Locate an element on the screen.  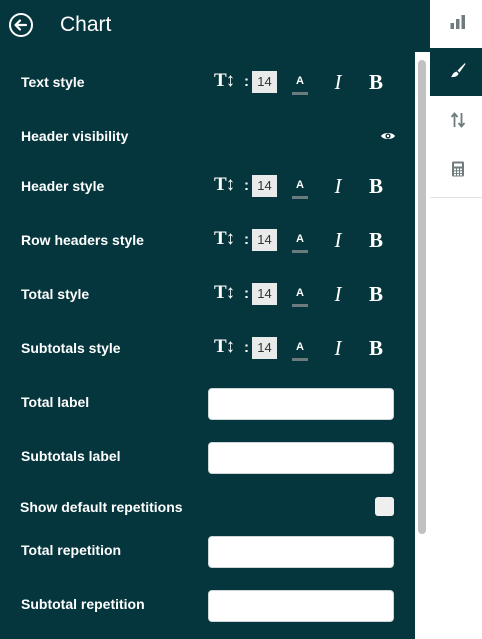
subtotals-style-controls: T↕ : 14 A I B is located at coordinates (304, 348).